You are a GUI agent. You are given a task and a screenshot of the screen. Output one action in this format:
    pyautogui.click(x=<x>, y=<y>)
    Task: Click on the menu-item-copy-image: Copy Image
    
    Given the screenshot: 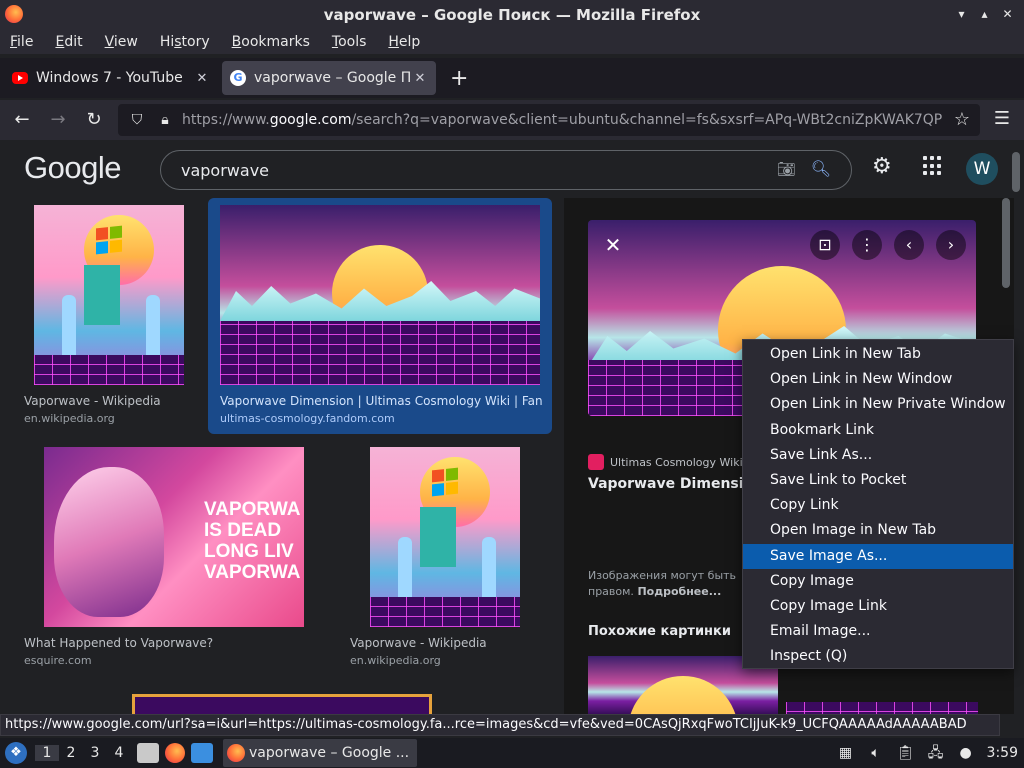 What is the action you would take?
    pyautogui.click(x=878, y=581)
    